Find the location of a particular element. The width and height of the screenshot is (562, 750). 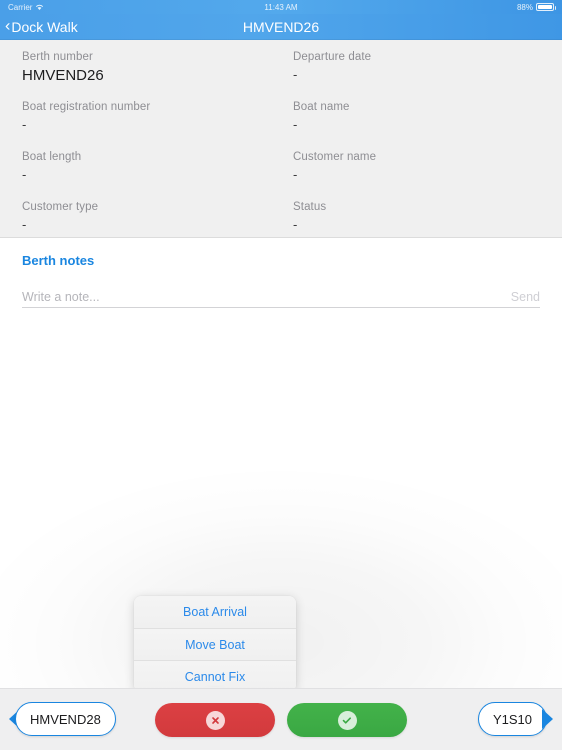

back-button-label: Dock Walk is located at coordinates (44, 26).